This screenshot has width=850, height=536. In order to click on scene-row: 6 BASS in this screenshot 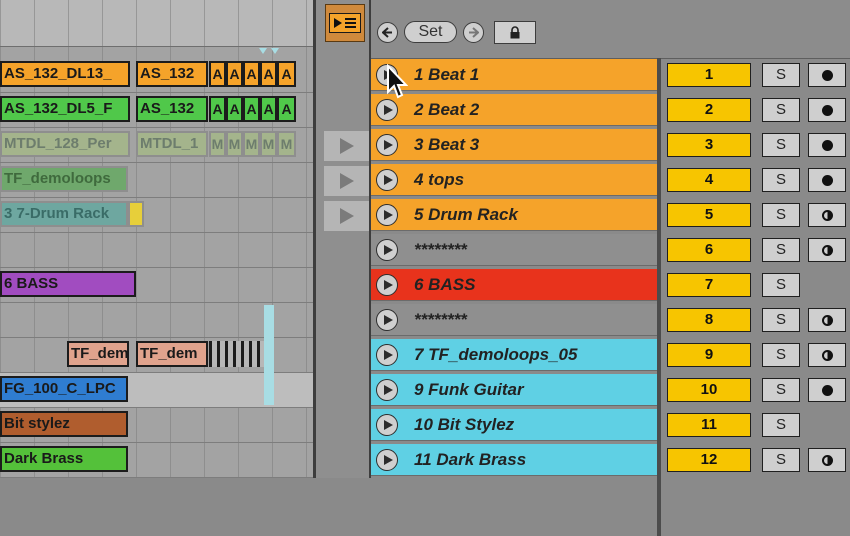, I will do `click(514, 285)`.